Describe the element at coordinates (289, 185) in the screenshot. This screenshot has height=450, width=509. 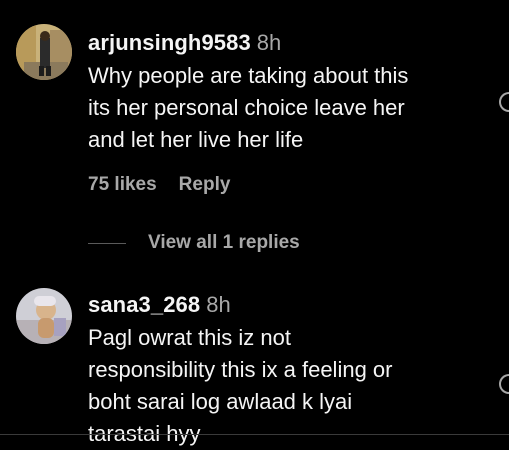
I see `comment-actions: 75 likes Reply` at that location.